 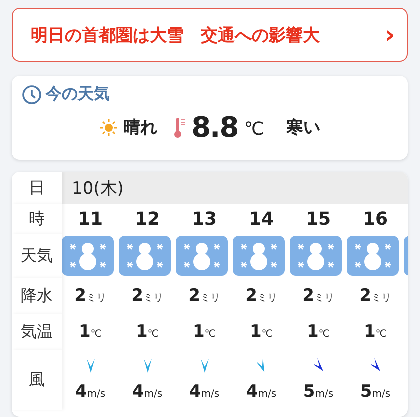 I want to click on day-header: 10(木), so click(x=235, y=188).